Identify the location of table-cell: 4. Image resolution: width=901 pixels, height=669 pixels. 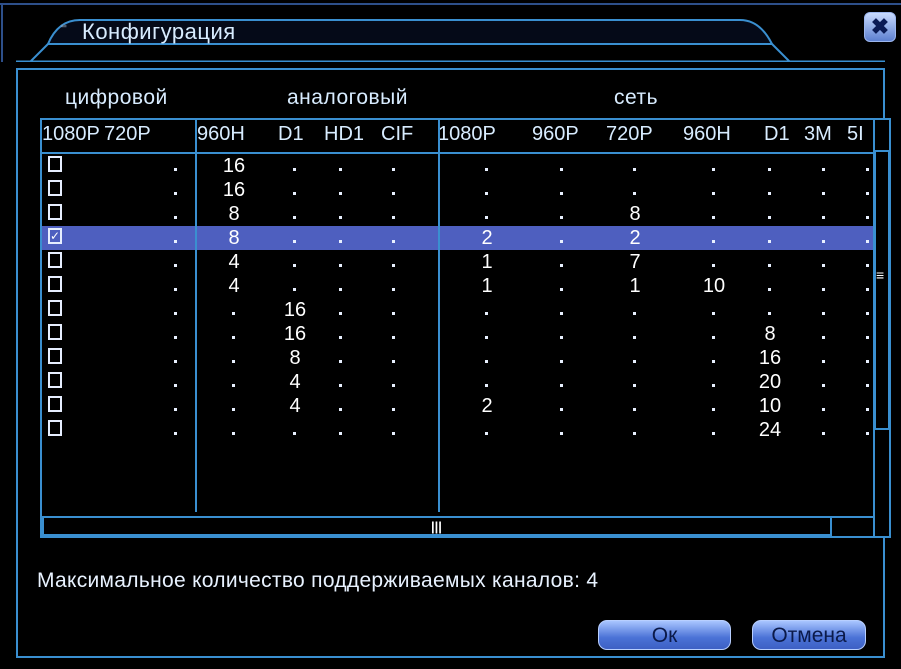
(295, 382).